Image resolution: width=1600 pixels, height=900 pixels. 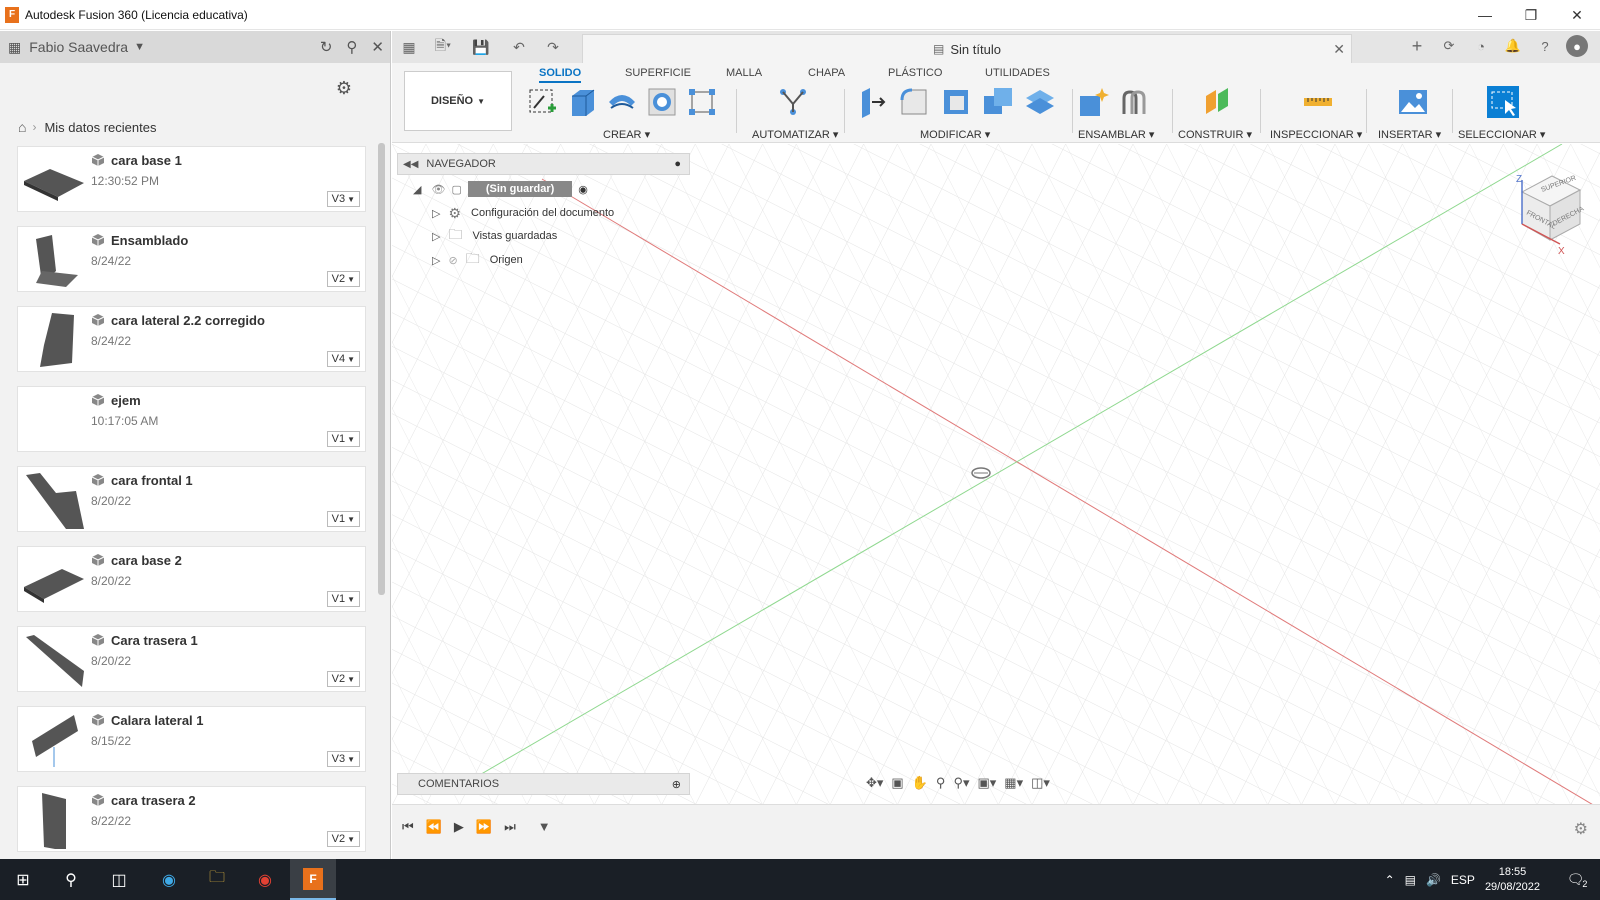 I want to click on new-component-icon, so click(x=1094, y=102).